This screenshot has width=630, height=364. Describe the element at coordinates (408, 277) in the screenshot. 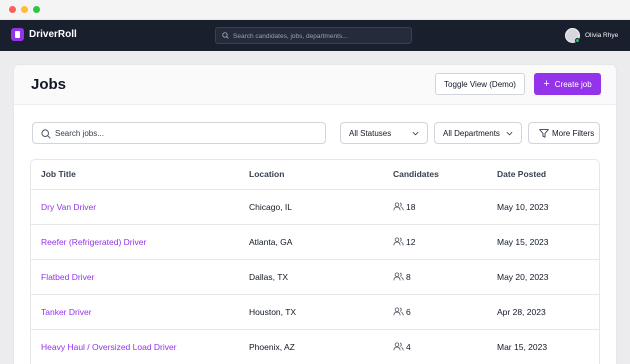

I see `candidate-count: 8` at that location.